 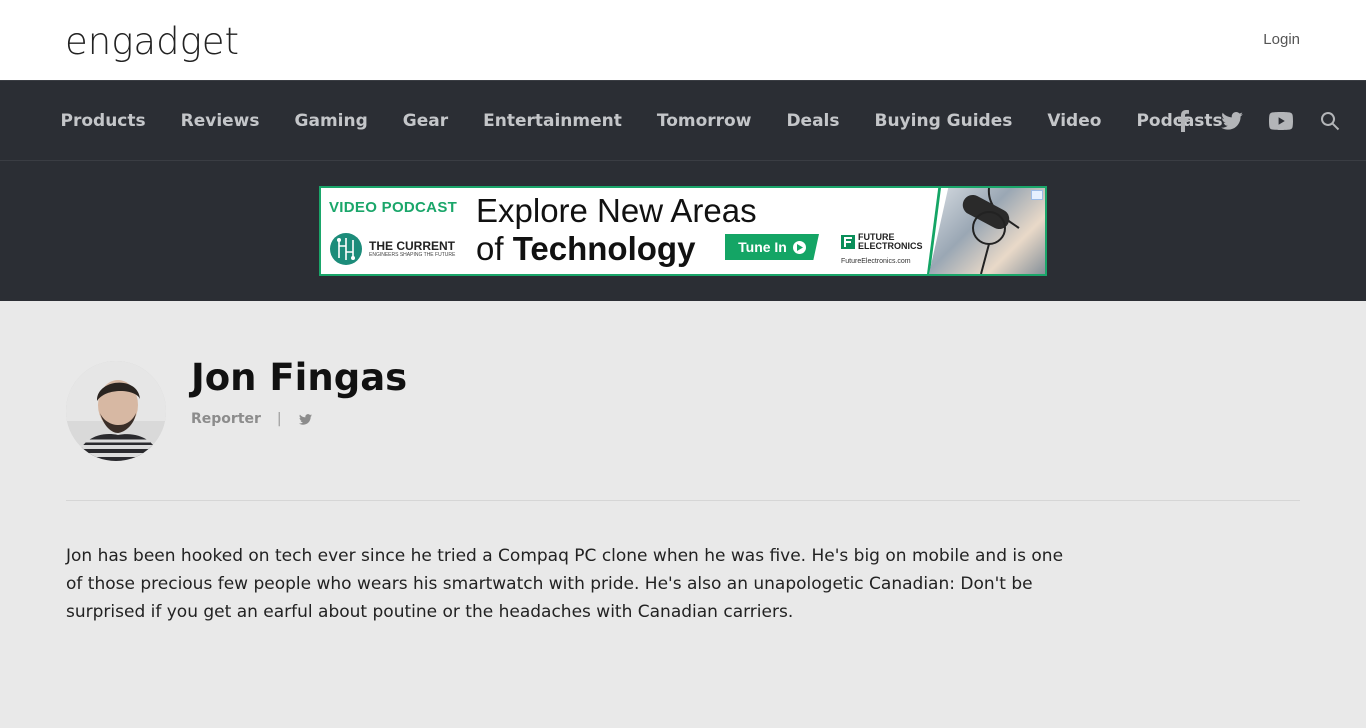 I want to click on ad-sponsor: FUTURE ELECTRONICS FutureElectronics.com, so click(x=884, y=249).